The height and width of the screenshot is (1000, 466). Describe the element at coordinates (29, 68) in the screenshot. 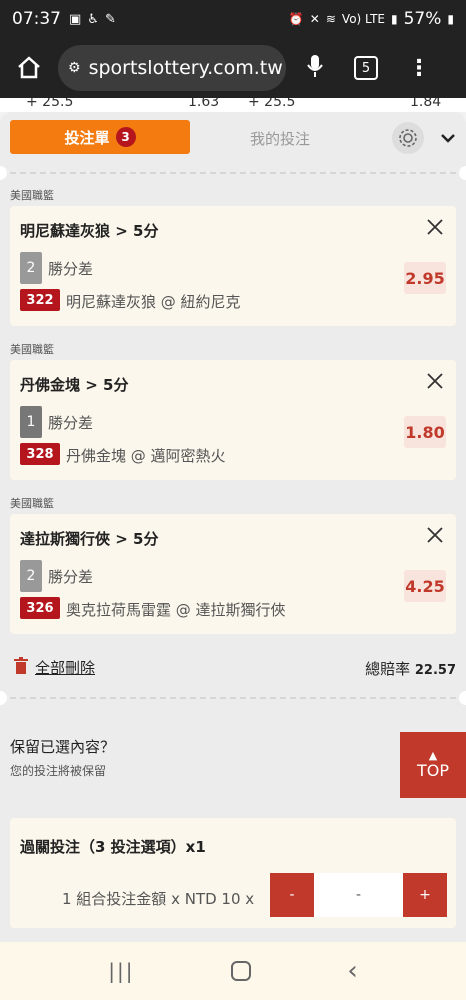

I see `home-icon` at that location.